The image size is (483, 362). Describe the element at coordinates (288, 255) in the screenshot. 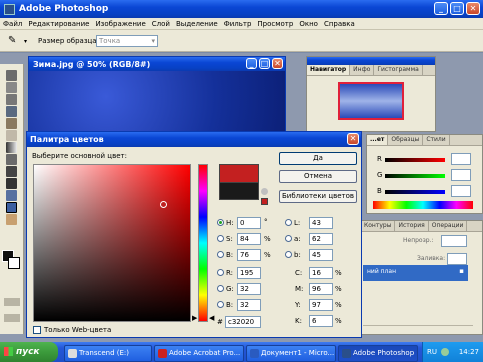

I see `lab-b-radio` at that location.